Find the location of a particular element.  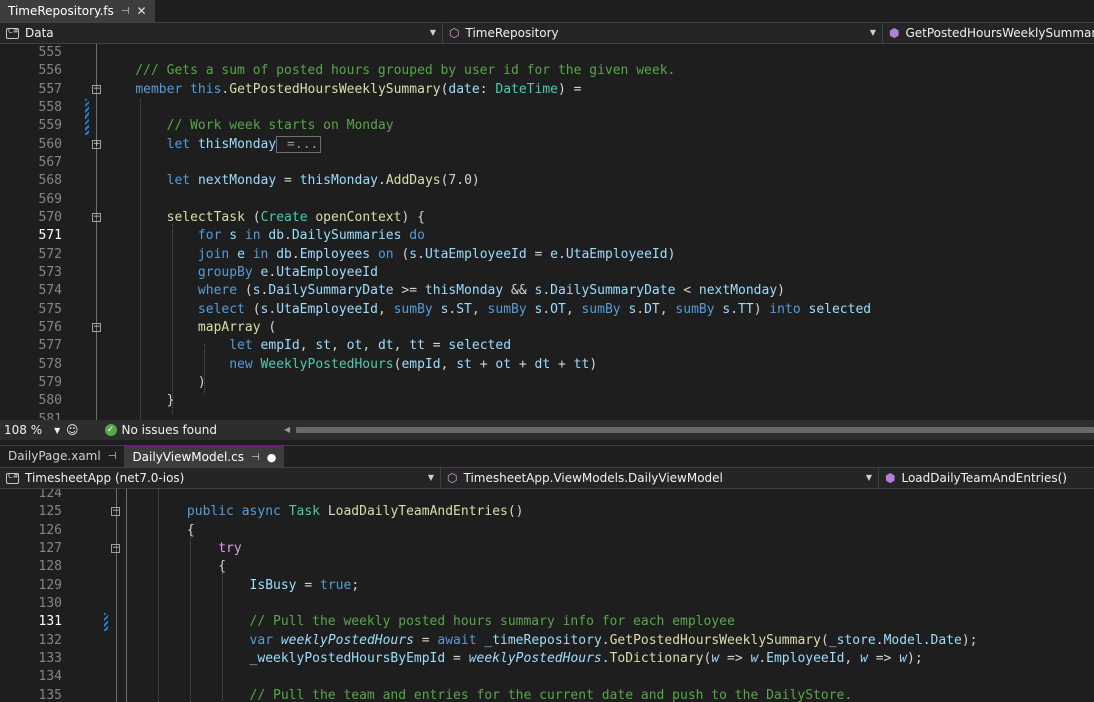

expand-icon: + is located at coordinates (96, 144).